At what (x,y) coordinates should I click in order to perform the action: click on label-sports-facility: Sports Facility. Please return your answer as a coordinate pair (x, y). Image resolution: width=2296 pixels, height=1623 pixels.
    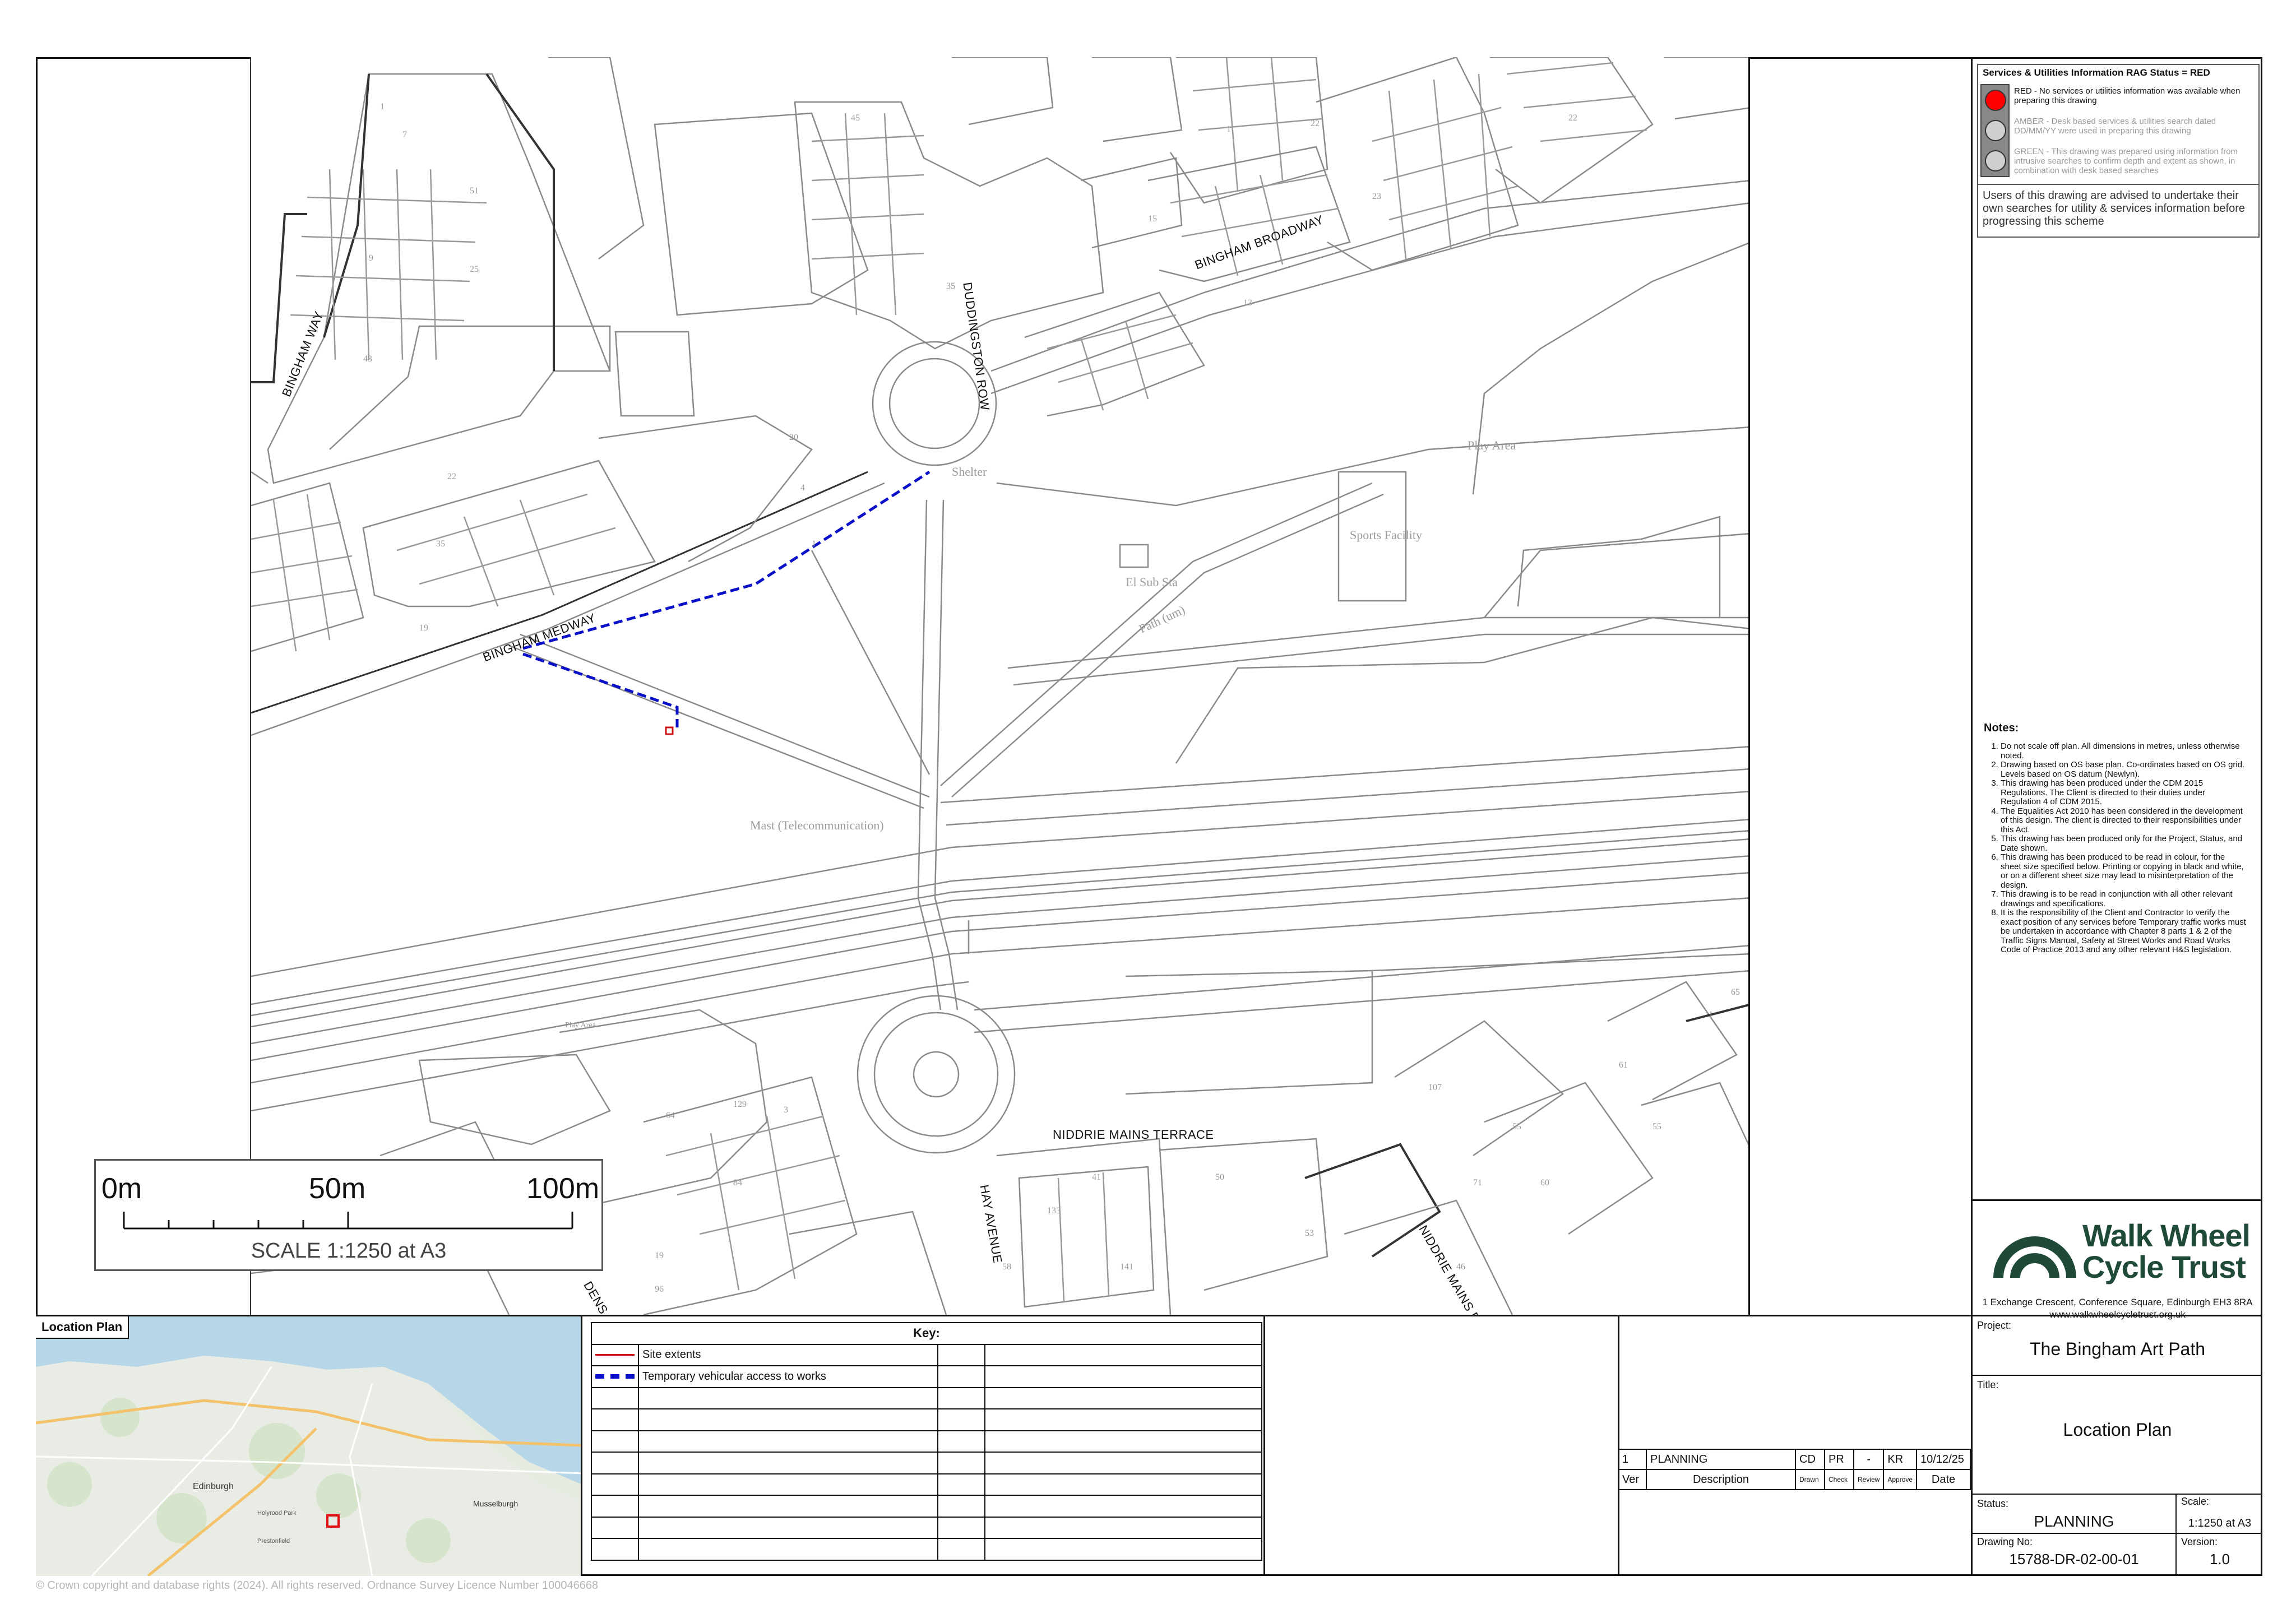
    Looking at the image, I should click on (1386, 535).